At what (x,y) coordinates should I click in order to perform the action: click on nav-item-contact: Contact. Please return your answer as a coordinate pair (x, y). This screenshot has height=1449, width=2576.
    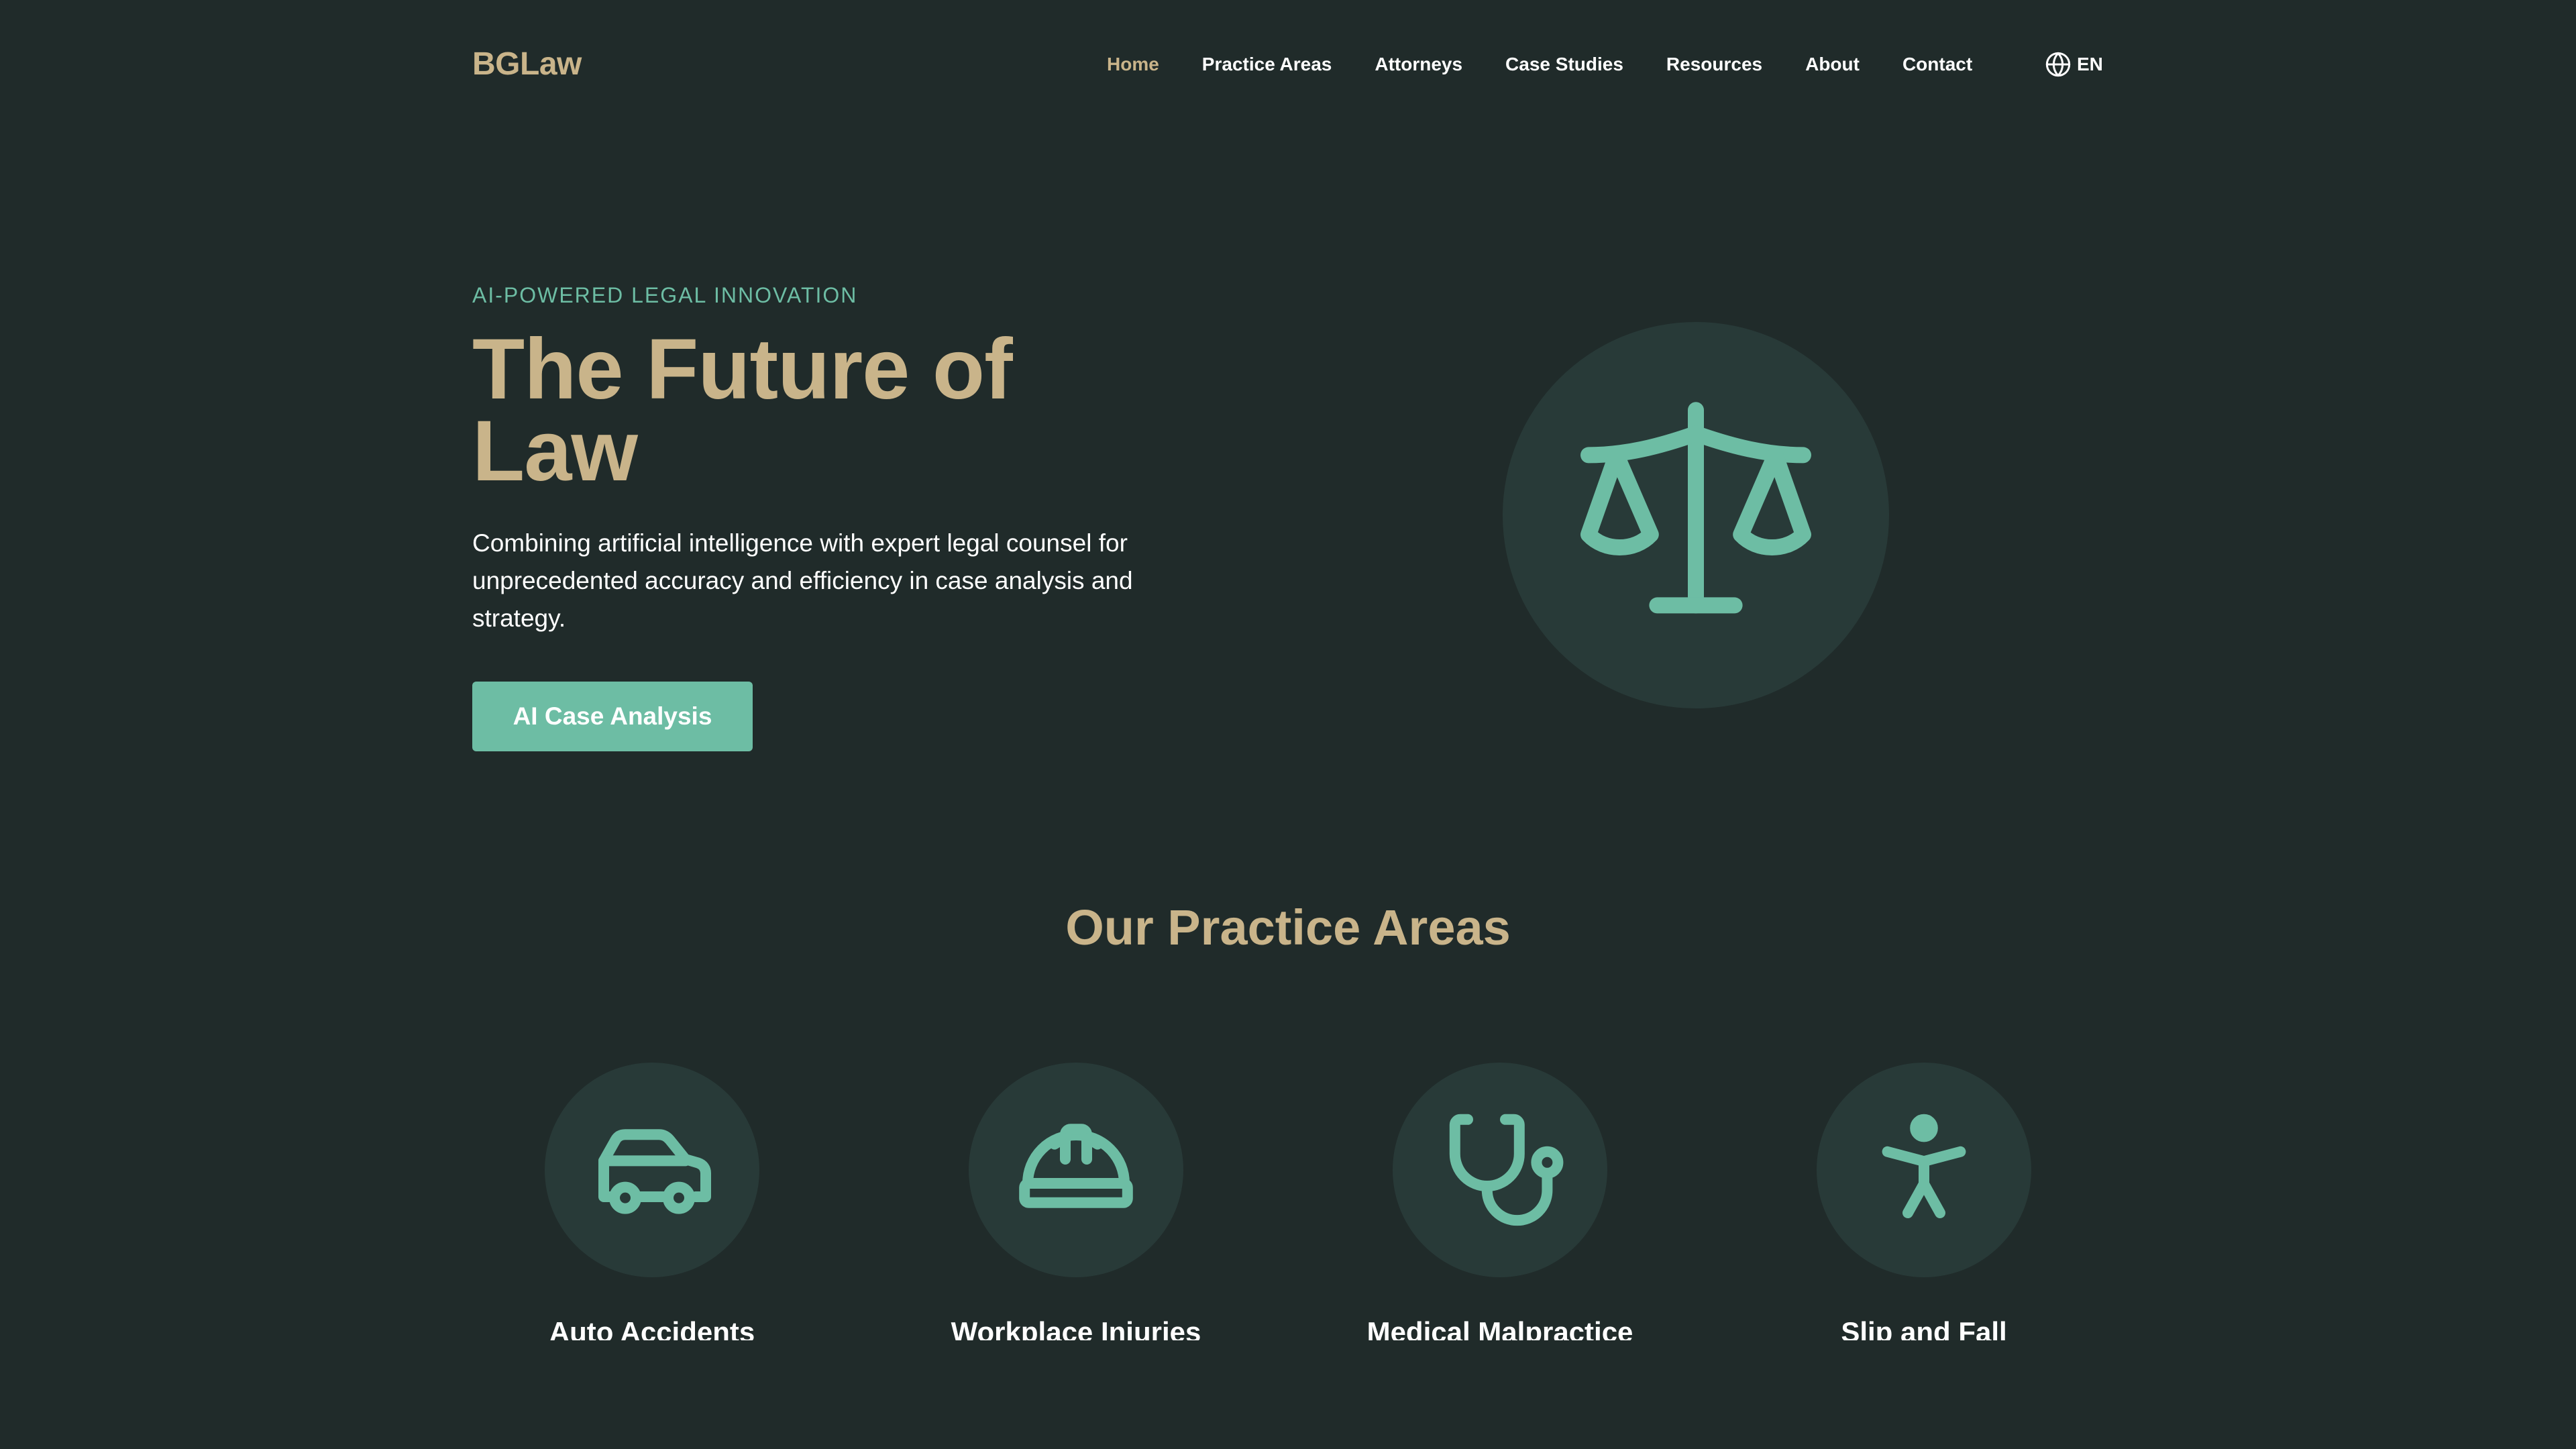
    Looking at the image, I should click on (1937, 64).